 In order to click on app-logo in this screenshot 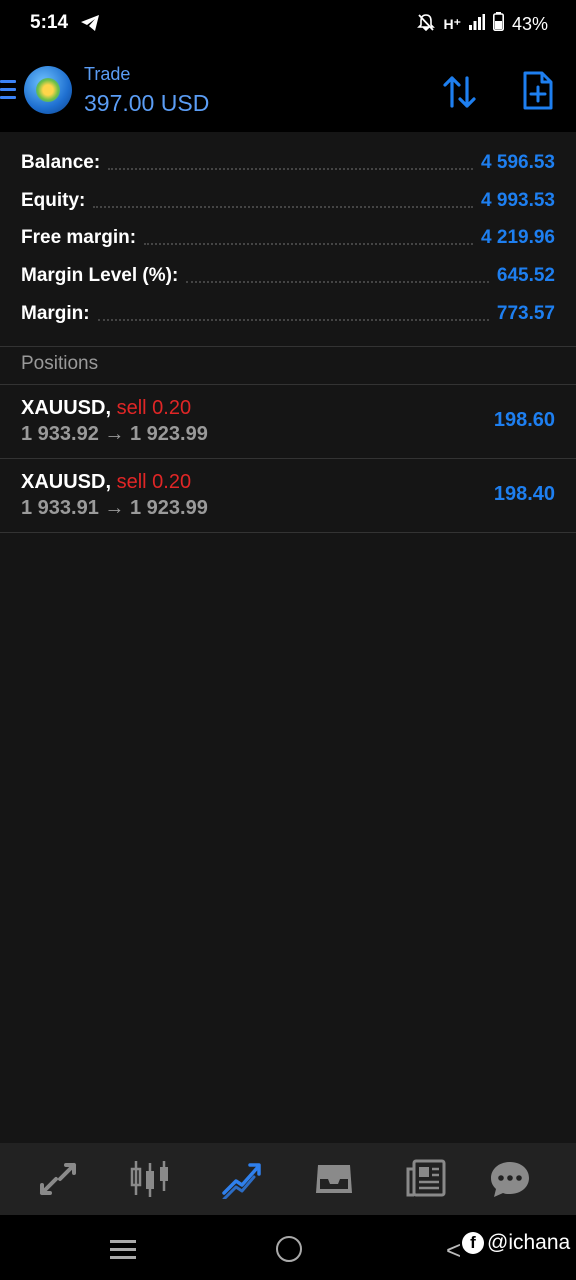, I will do `click(48, 90)`.